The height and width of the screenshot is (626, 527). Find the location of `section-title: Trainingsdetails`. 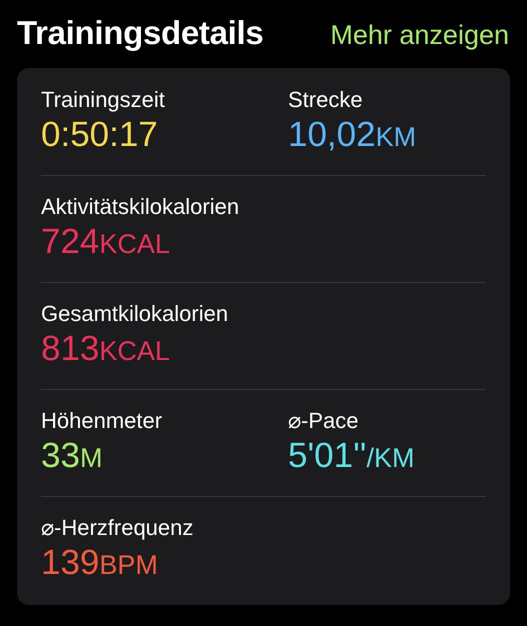

section-title: Trainingsdetails is located at coordinates (140, 33).